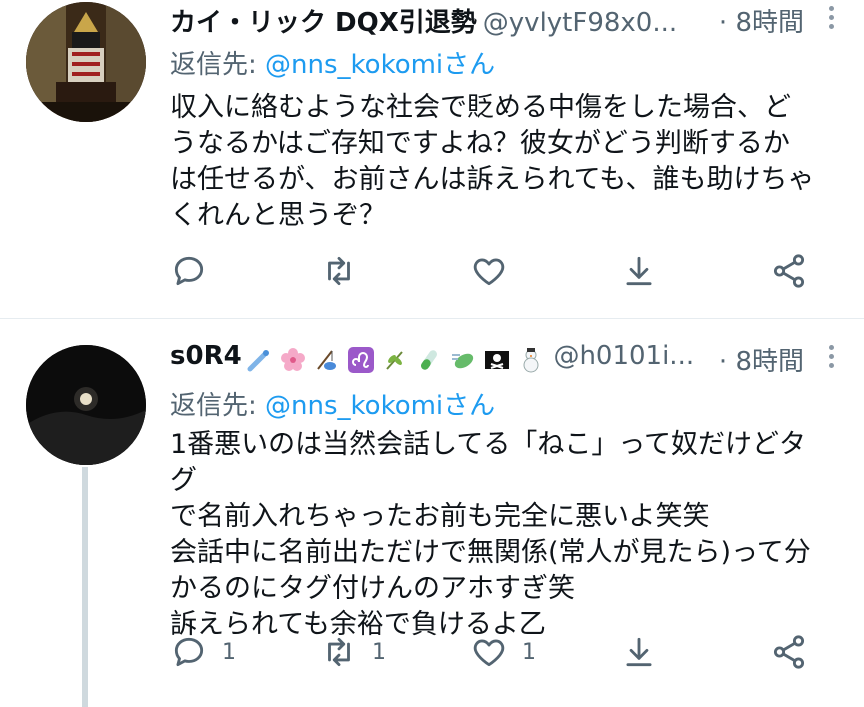 Image resolution: width=864 pixels, height=707 pixels. Describe the element at coordinates (529, 652) in the screenshot. I see `like-count: 1` at that location.